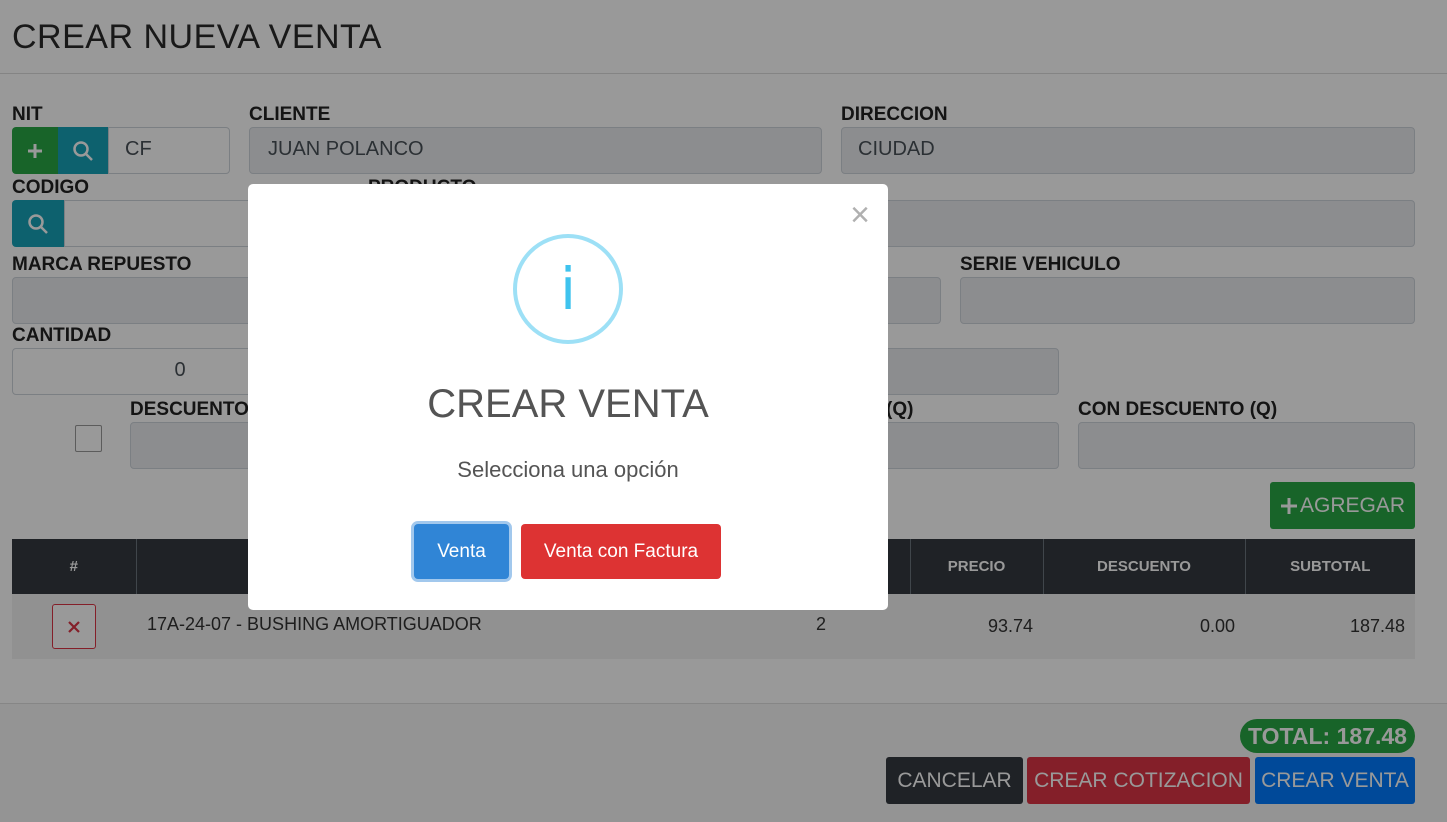 This screenshot has height=822, width=1447. What do you see at coordinates (568, 404) in the screenshot?
I see `dialog-title: CREAR VENTA` at bounding box center [568, 404].